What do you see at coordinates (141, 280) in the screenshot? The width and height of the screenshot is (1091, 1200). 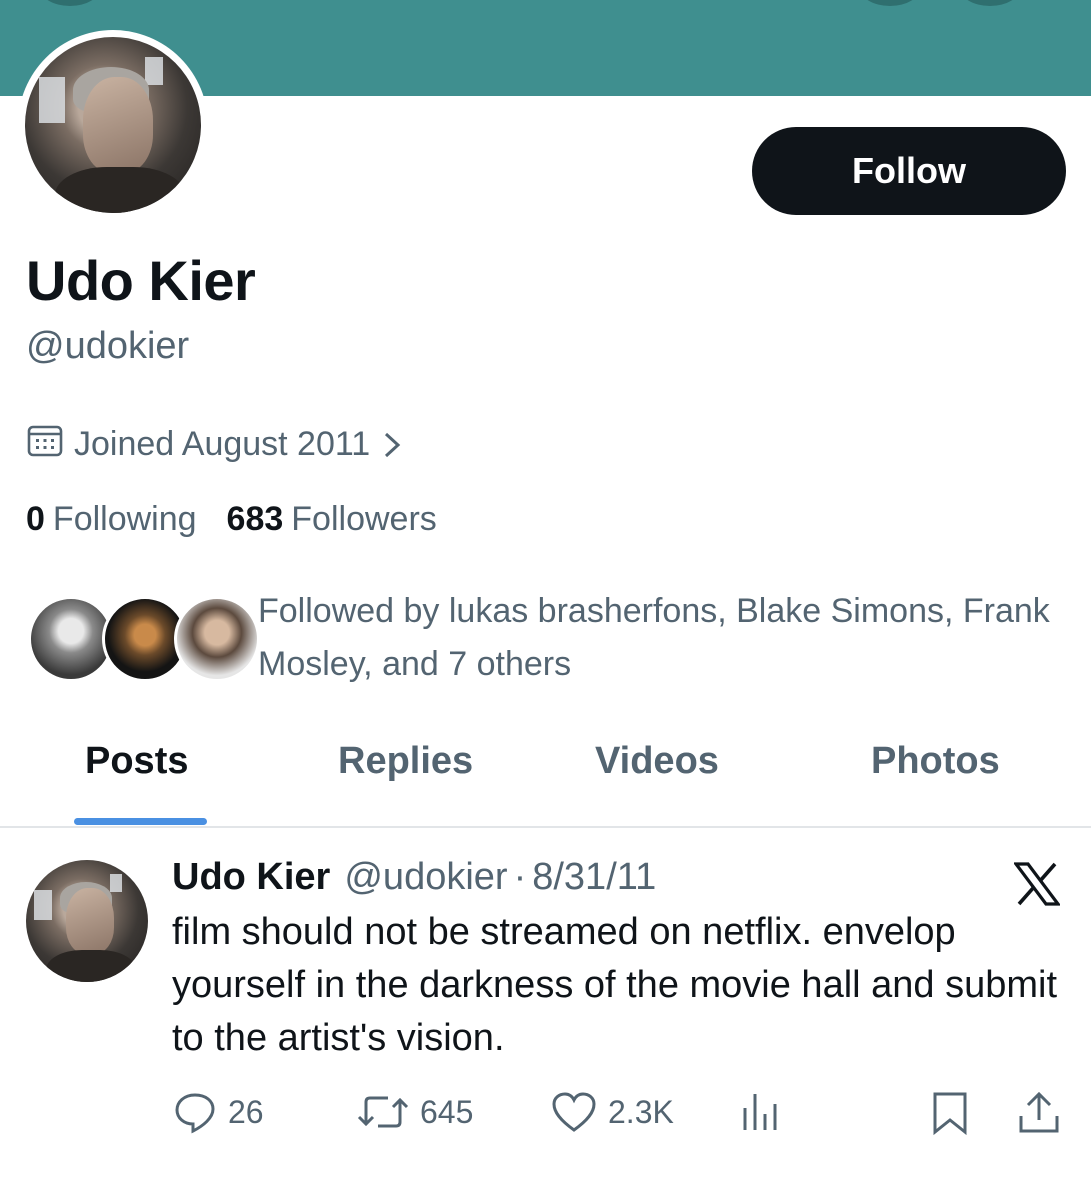 I see `profile-display-name: Udo Kier` at bounding box center [141, 280].